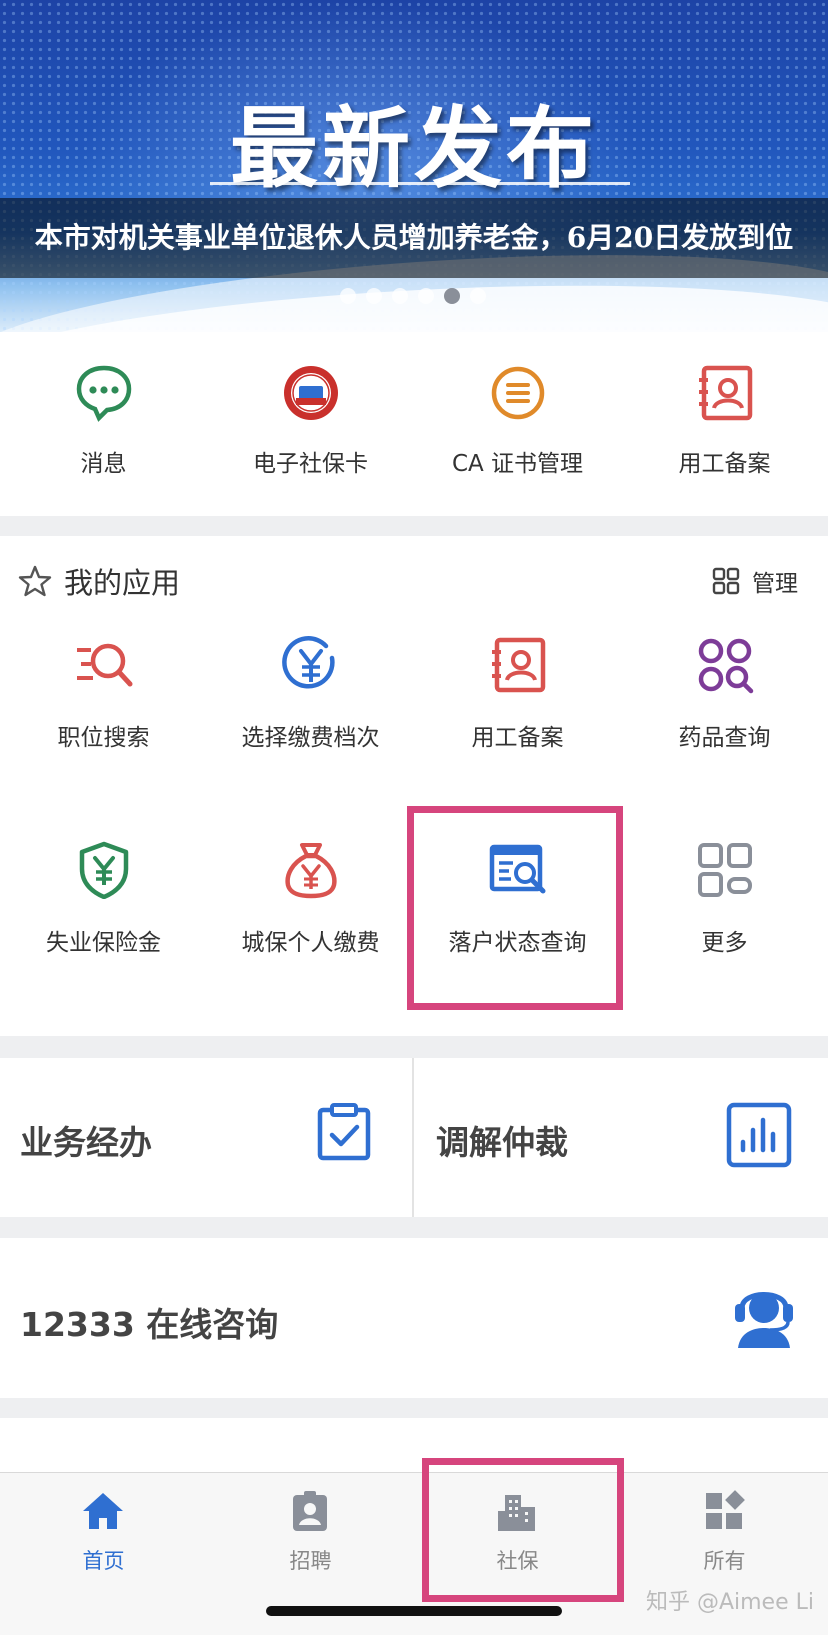 This screenshot has width=828, height=1635. I want to click on mediation-arbitration-card: 调解仲裁, so click(621, 1137).